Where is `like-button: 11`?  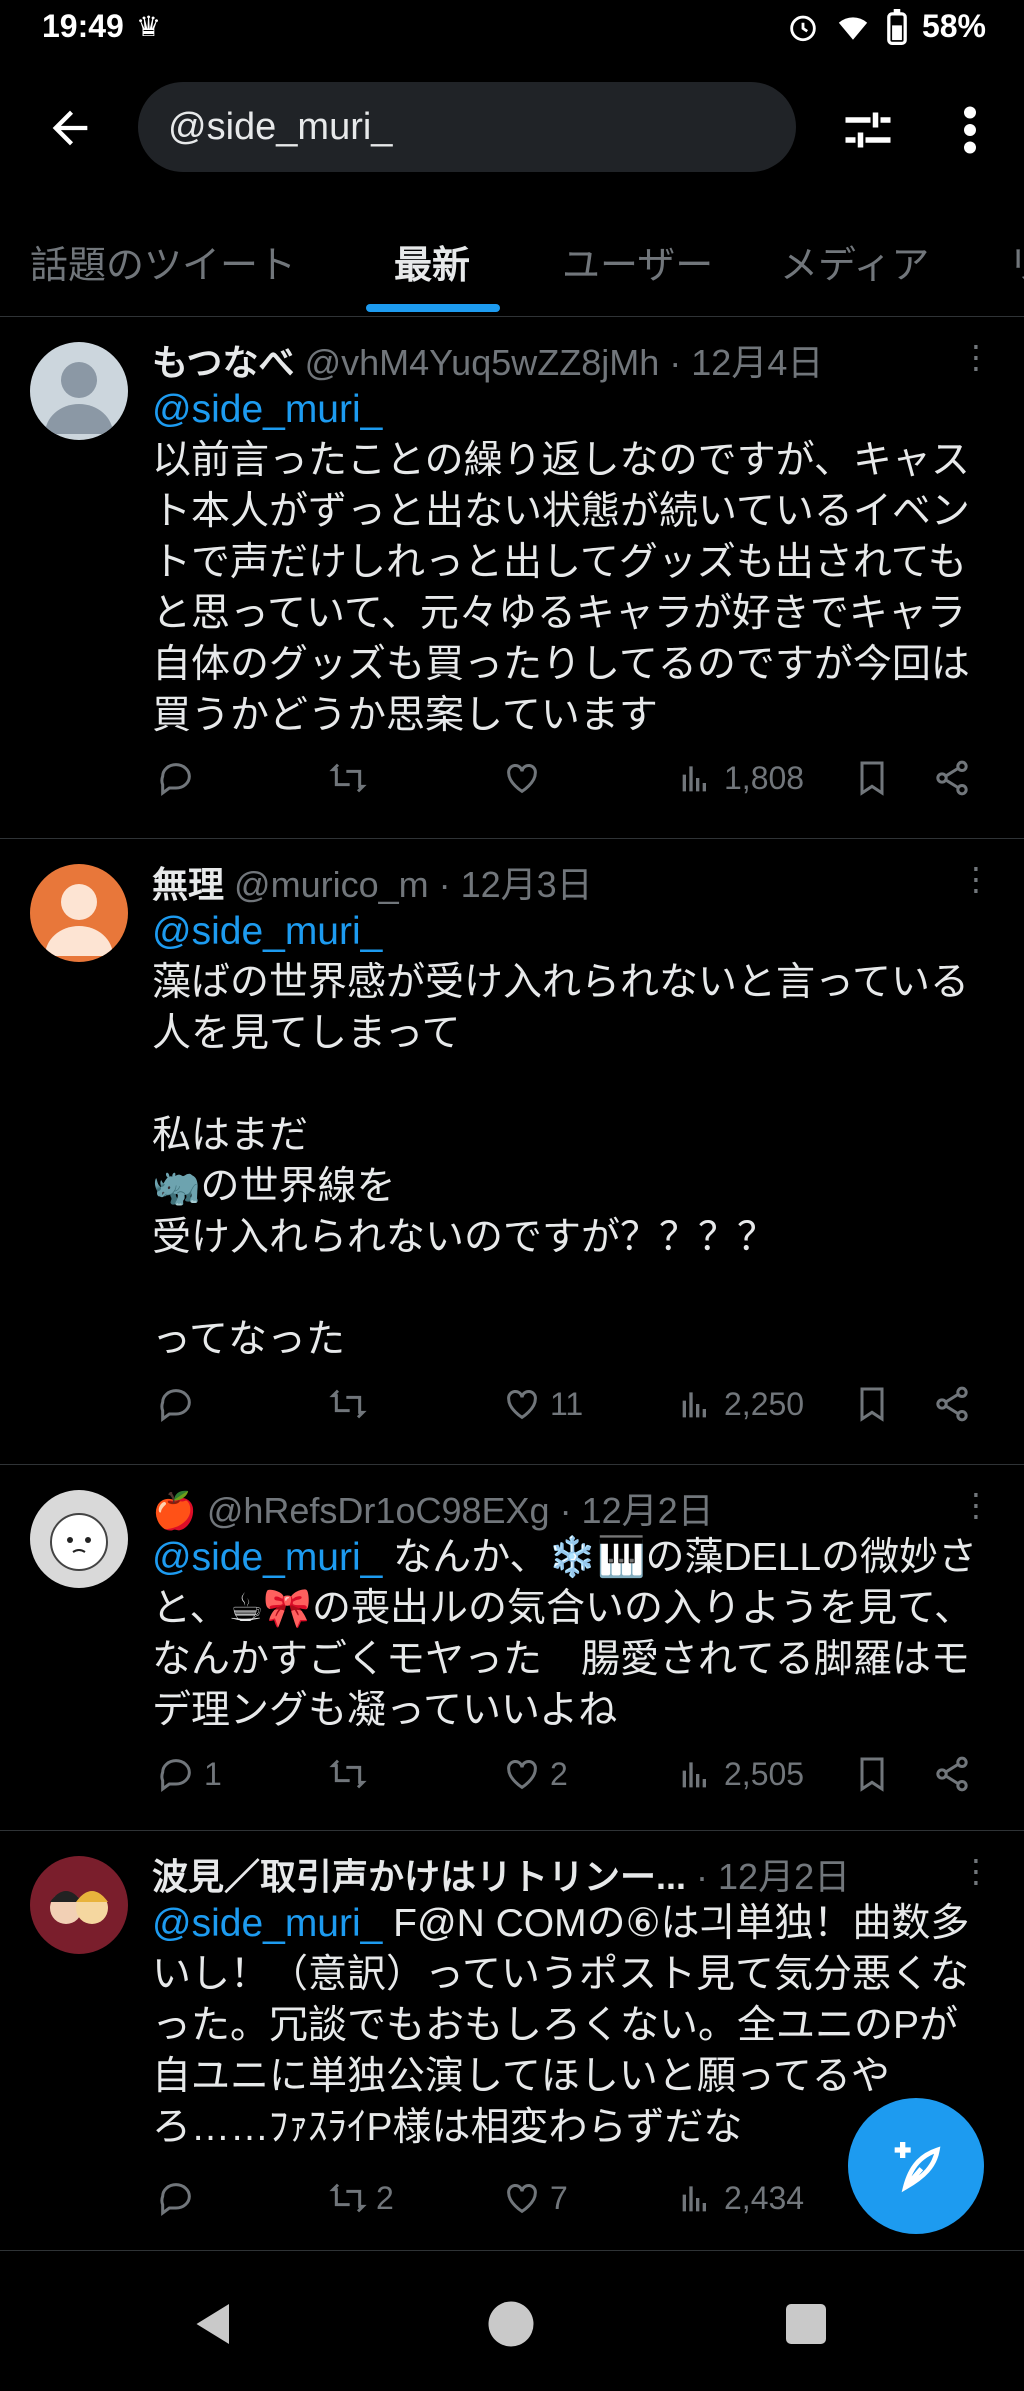 like-button: 11 is located at coordinates (542, 1404).